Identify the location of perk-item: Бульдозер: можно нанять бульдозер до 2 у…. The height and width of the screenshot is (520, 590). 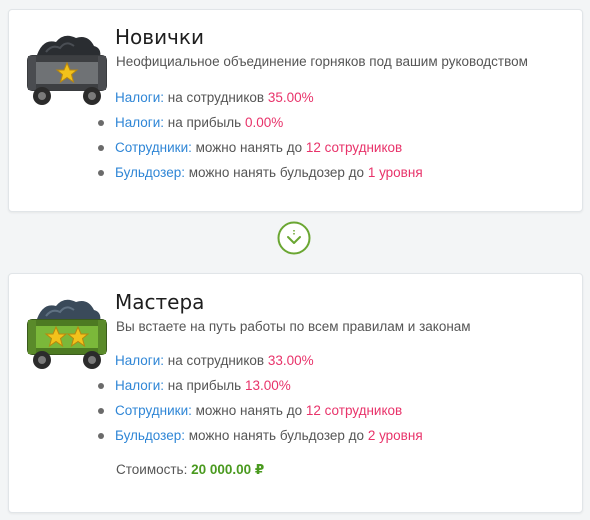
(260, 435).